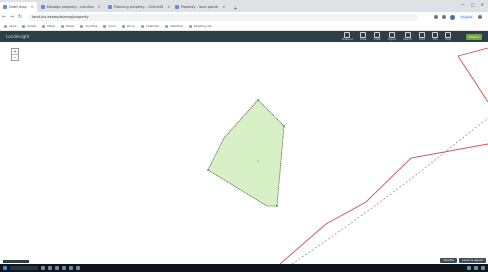 This screenshot has width=488, height=272. Describe the element at coordinates (16, 261) in the screenshot. I see `scale-bar` at that location.